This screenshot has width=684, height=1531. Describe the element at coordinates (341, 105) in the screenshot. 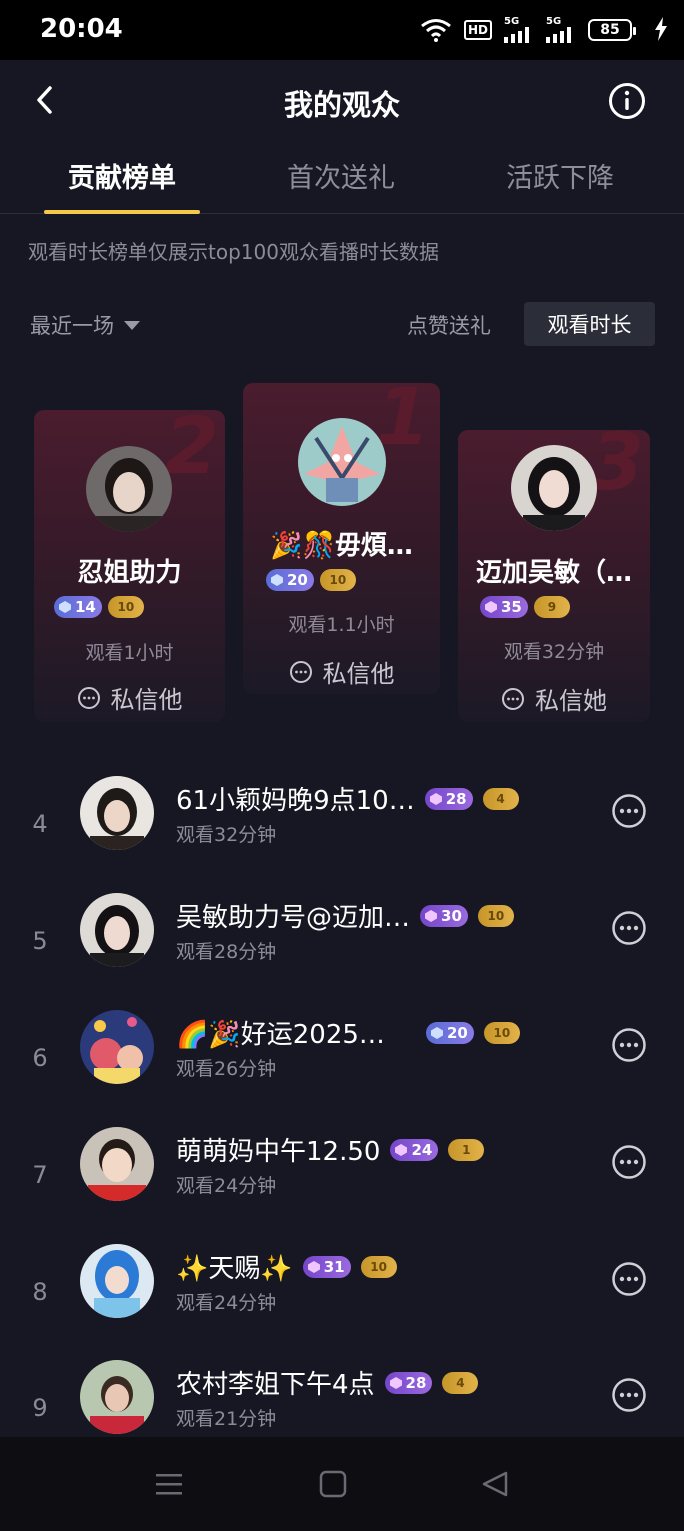

I see `page-title: 我的观众` at that location.